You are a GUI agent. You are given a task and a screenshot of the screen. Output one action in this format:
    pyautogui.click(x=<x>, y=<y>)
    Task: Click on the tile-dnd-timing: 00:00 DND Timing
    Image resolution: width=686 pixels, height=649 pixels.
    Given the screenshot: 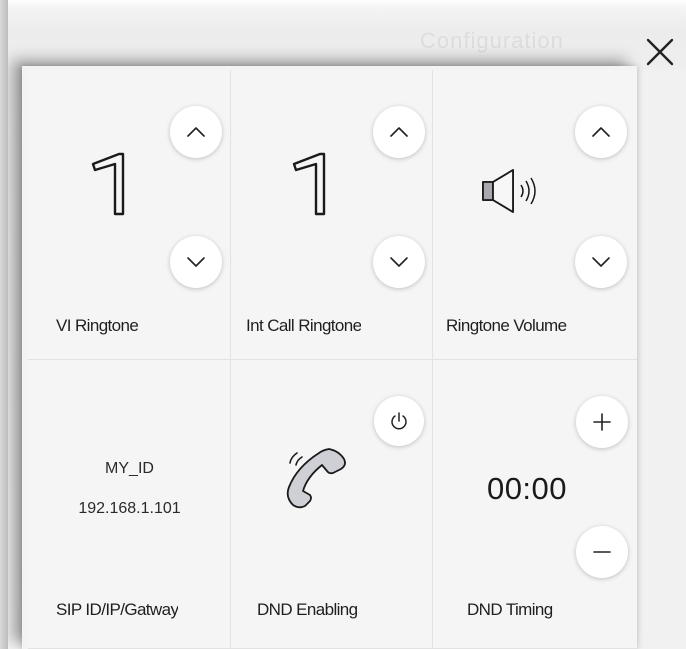 What is the action you would take?
    pyautogui.click(x=535, y=504)
    